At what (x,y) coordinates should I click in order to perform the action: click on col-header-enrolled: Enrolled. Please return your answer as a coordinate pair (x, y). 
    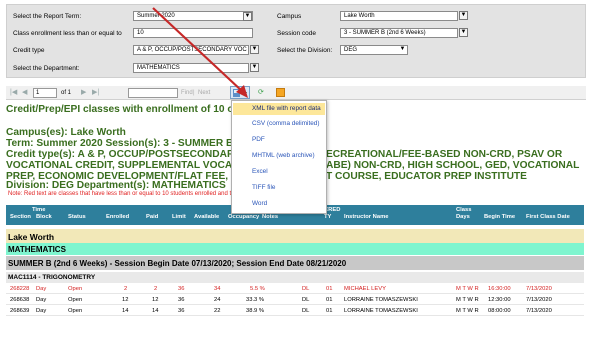
    Looking at the image, I should click on (118, 217).